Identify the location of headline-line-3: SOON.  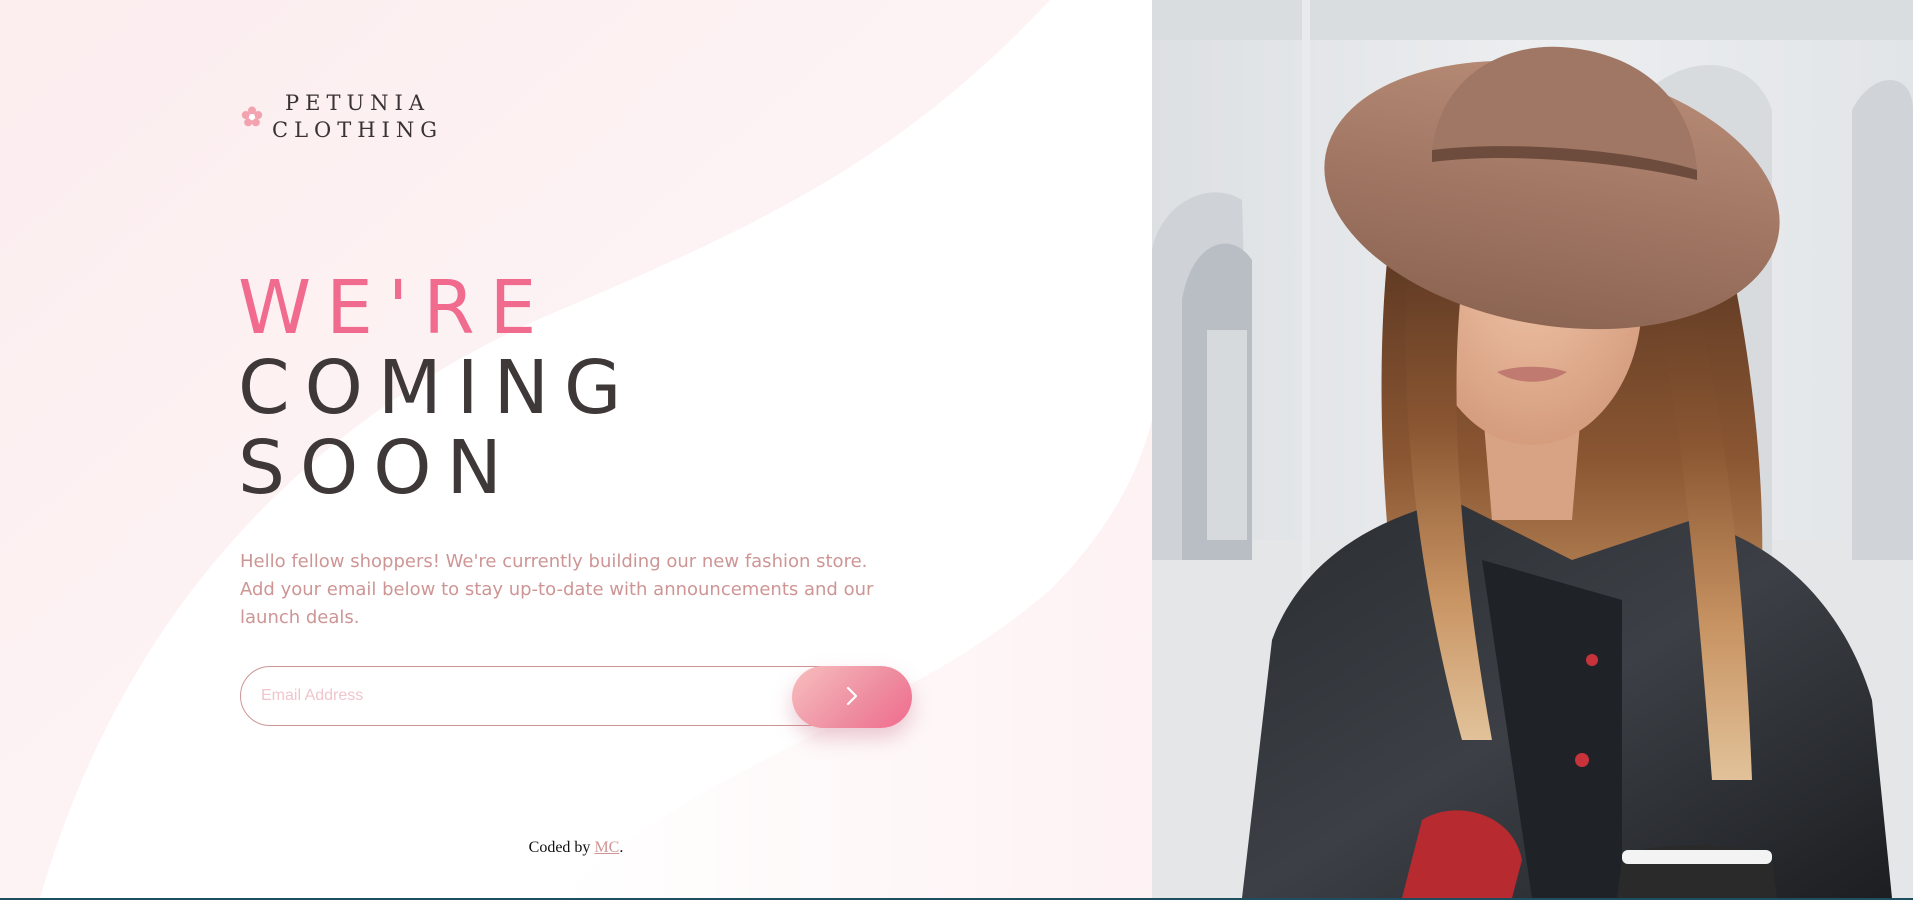
(377, 468).